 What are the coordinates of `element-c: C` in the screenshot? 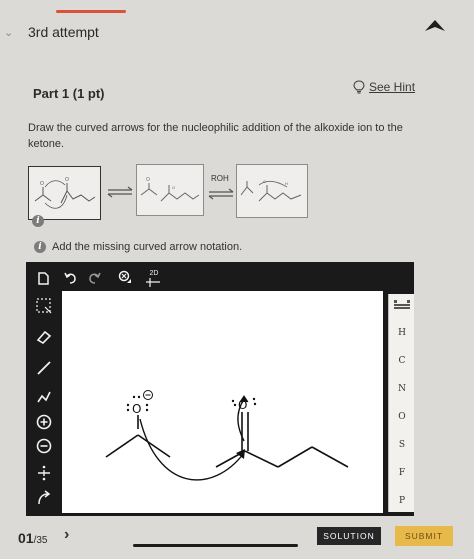 It's located at (402, 361).